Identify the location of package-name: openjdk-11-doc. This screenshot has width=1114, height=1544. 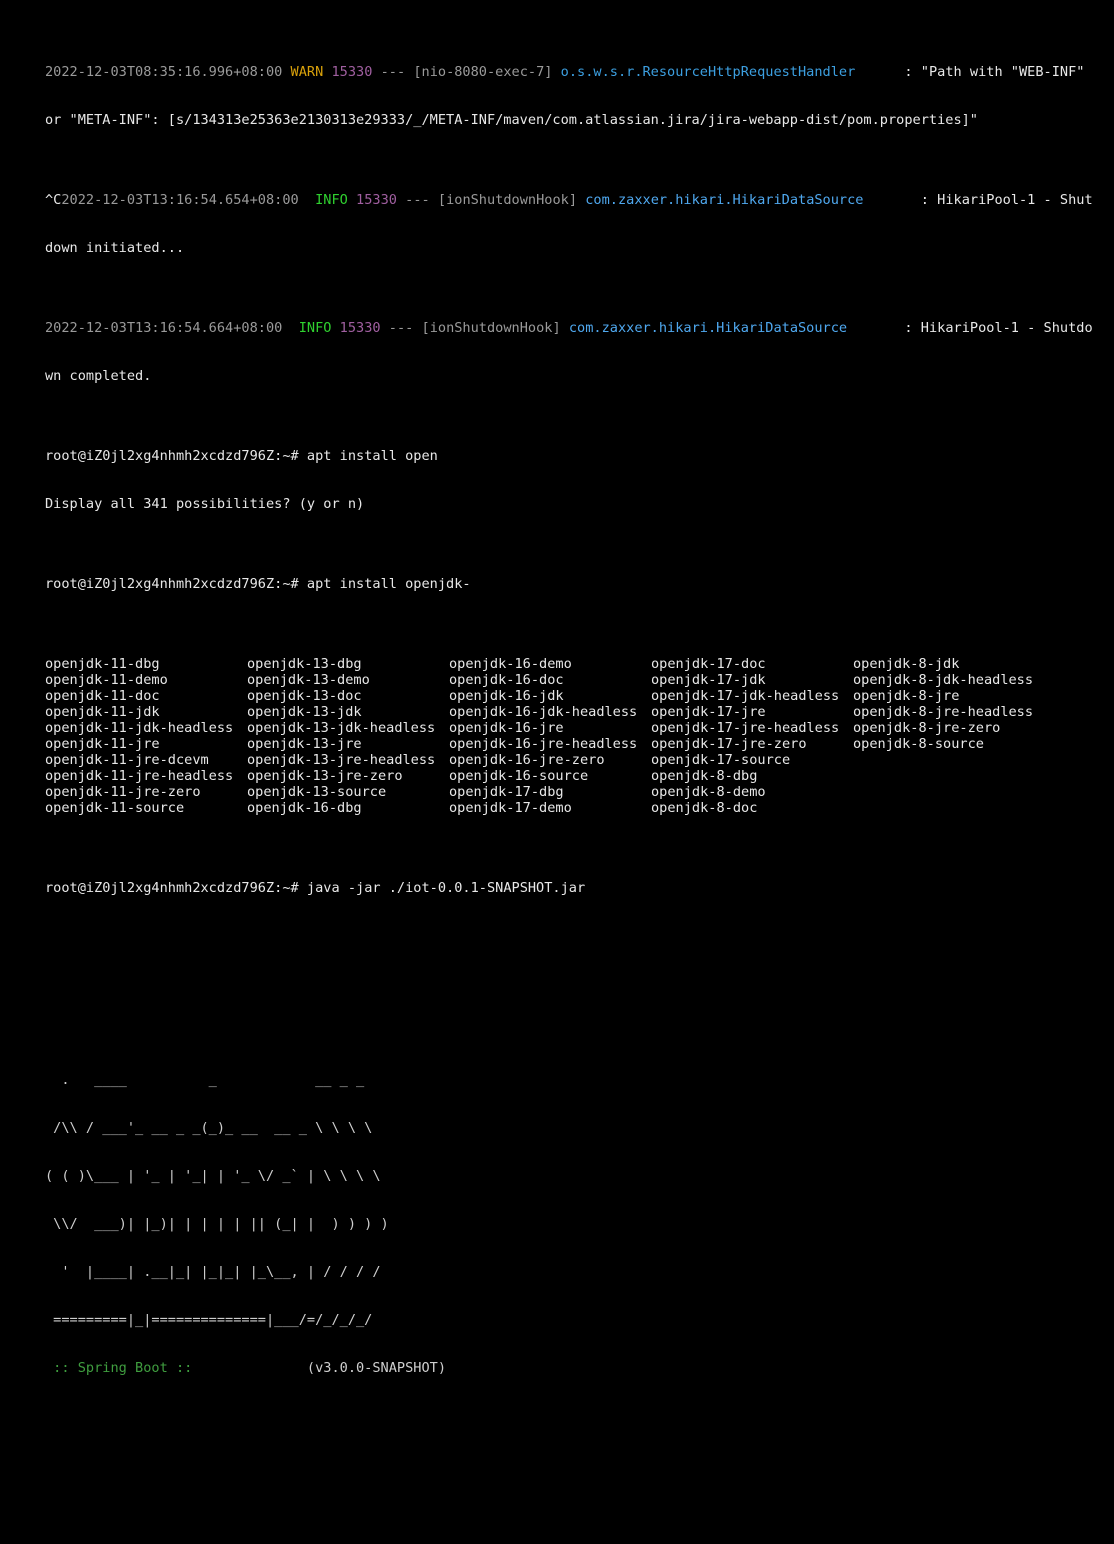
(102, 696).